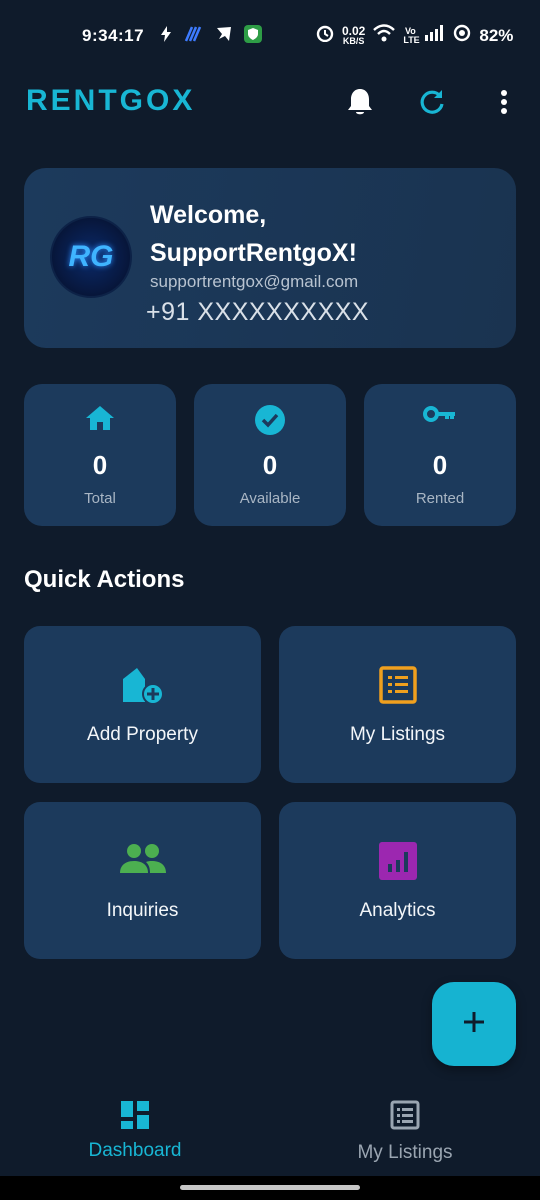 Image resolution: width=540 pixels, height=1200 pixels. What do you see at coordinates (143, 864) in the screenshot?
I see `people-icon` at bounding box center [143, 864].